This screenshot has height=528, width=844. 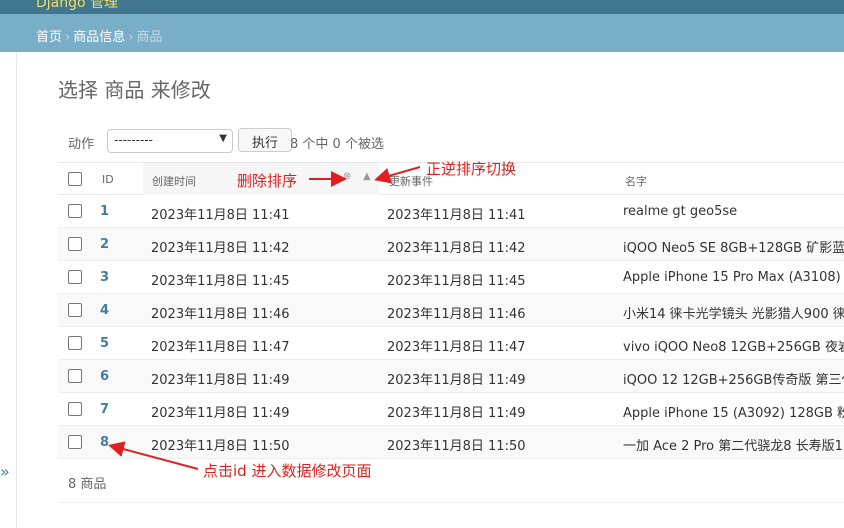 What do you see at coordinates (134, 90) in the screenshot?
I see `page-title: 选择 商品 来修改` at bounding box center [134, 90].